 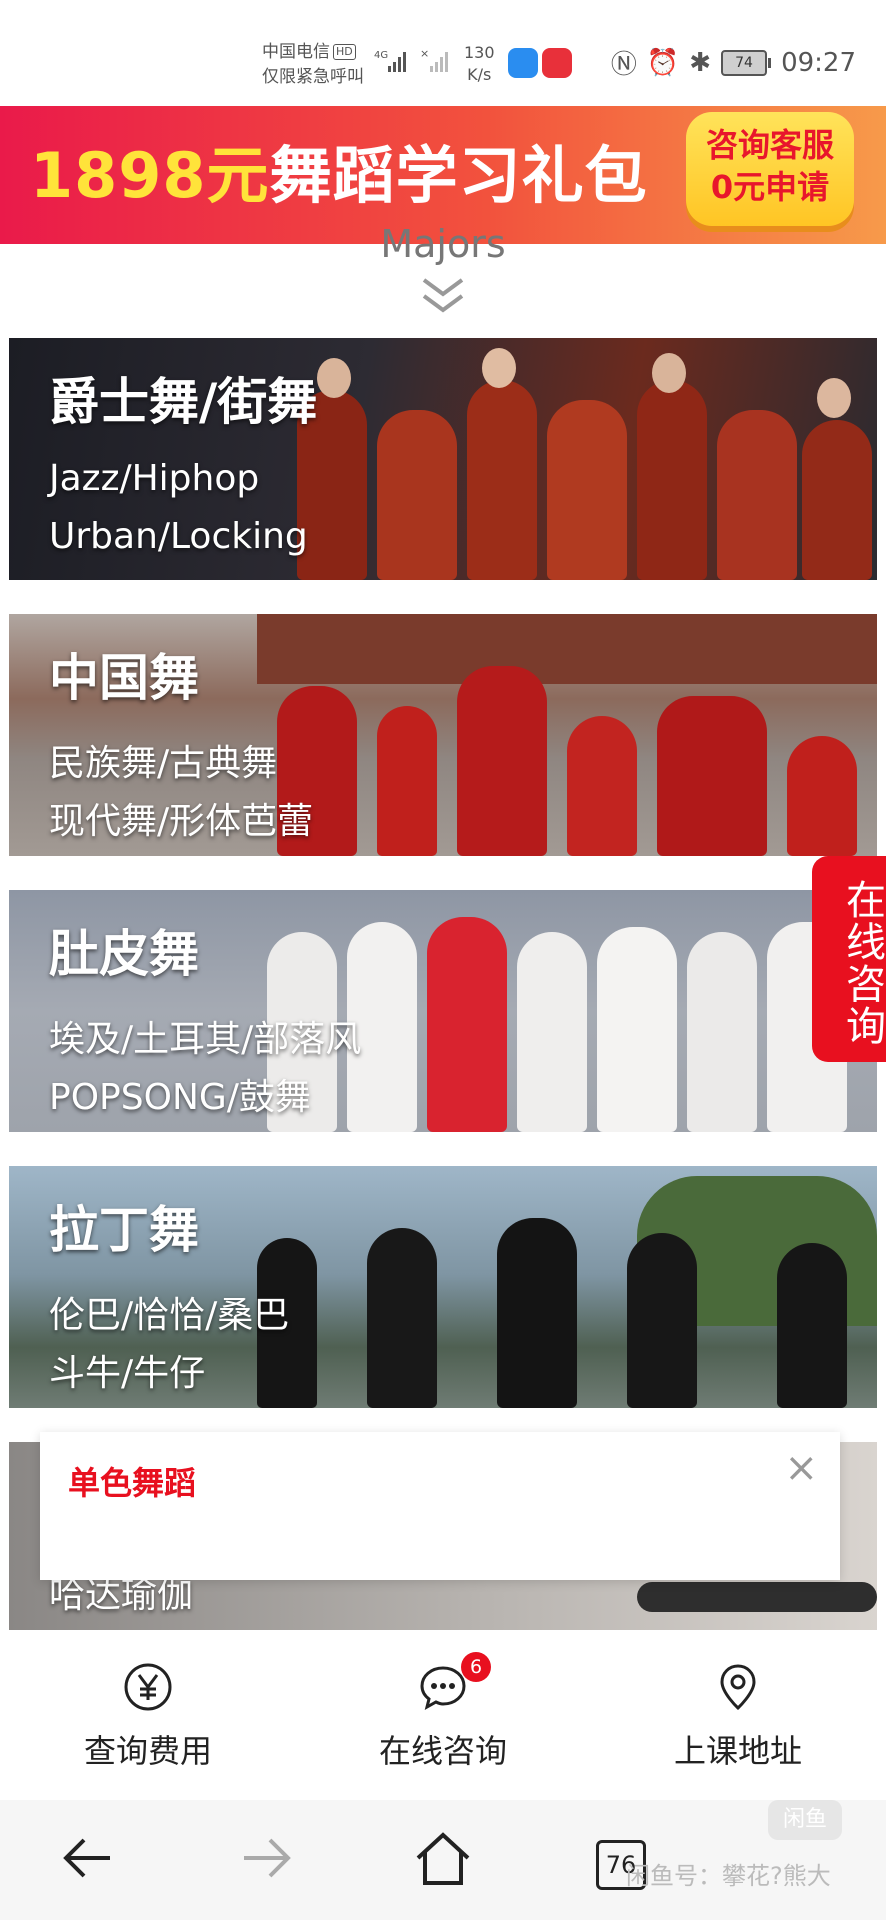 I want to click on majors-label: Majors, so click(x=443, y=244).